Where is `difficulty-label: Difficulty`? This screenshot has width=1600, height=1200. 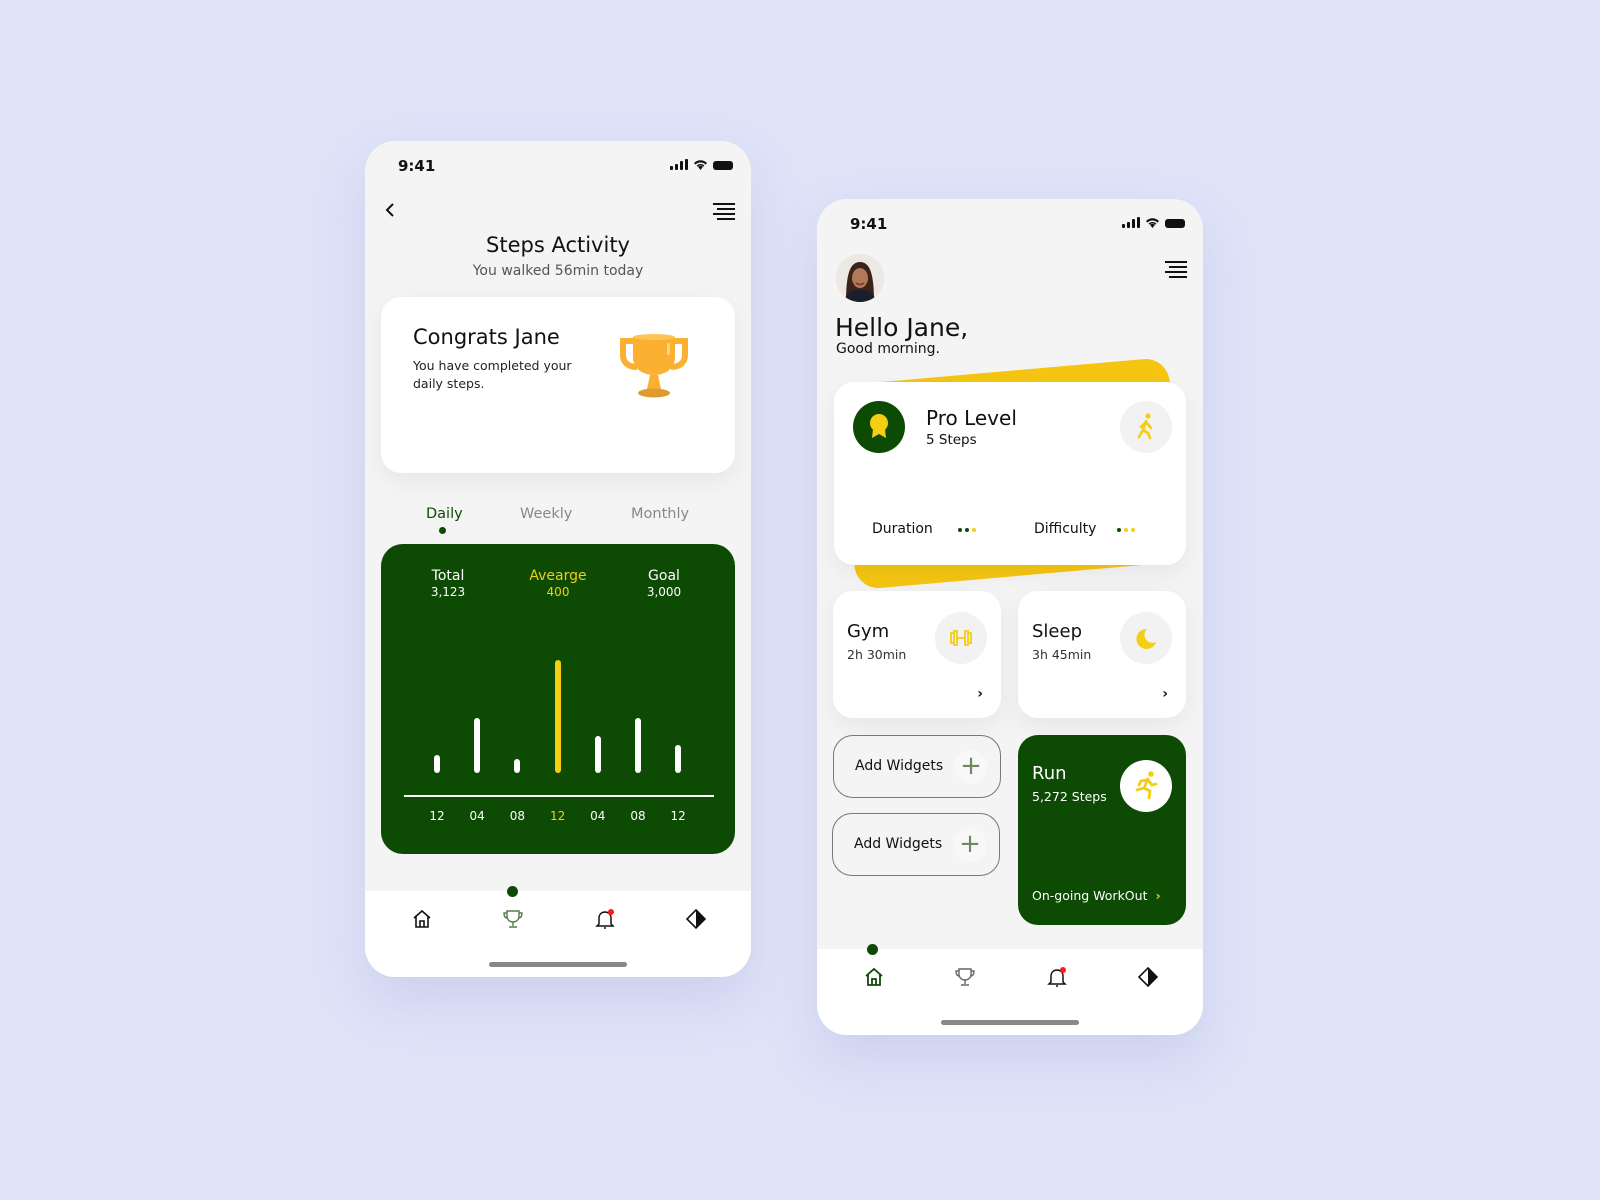
difficulty-label: Difficulty is located at coordinates (1065, 529).